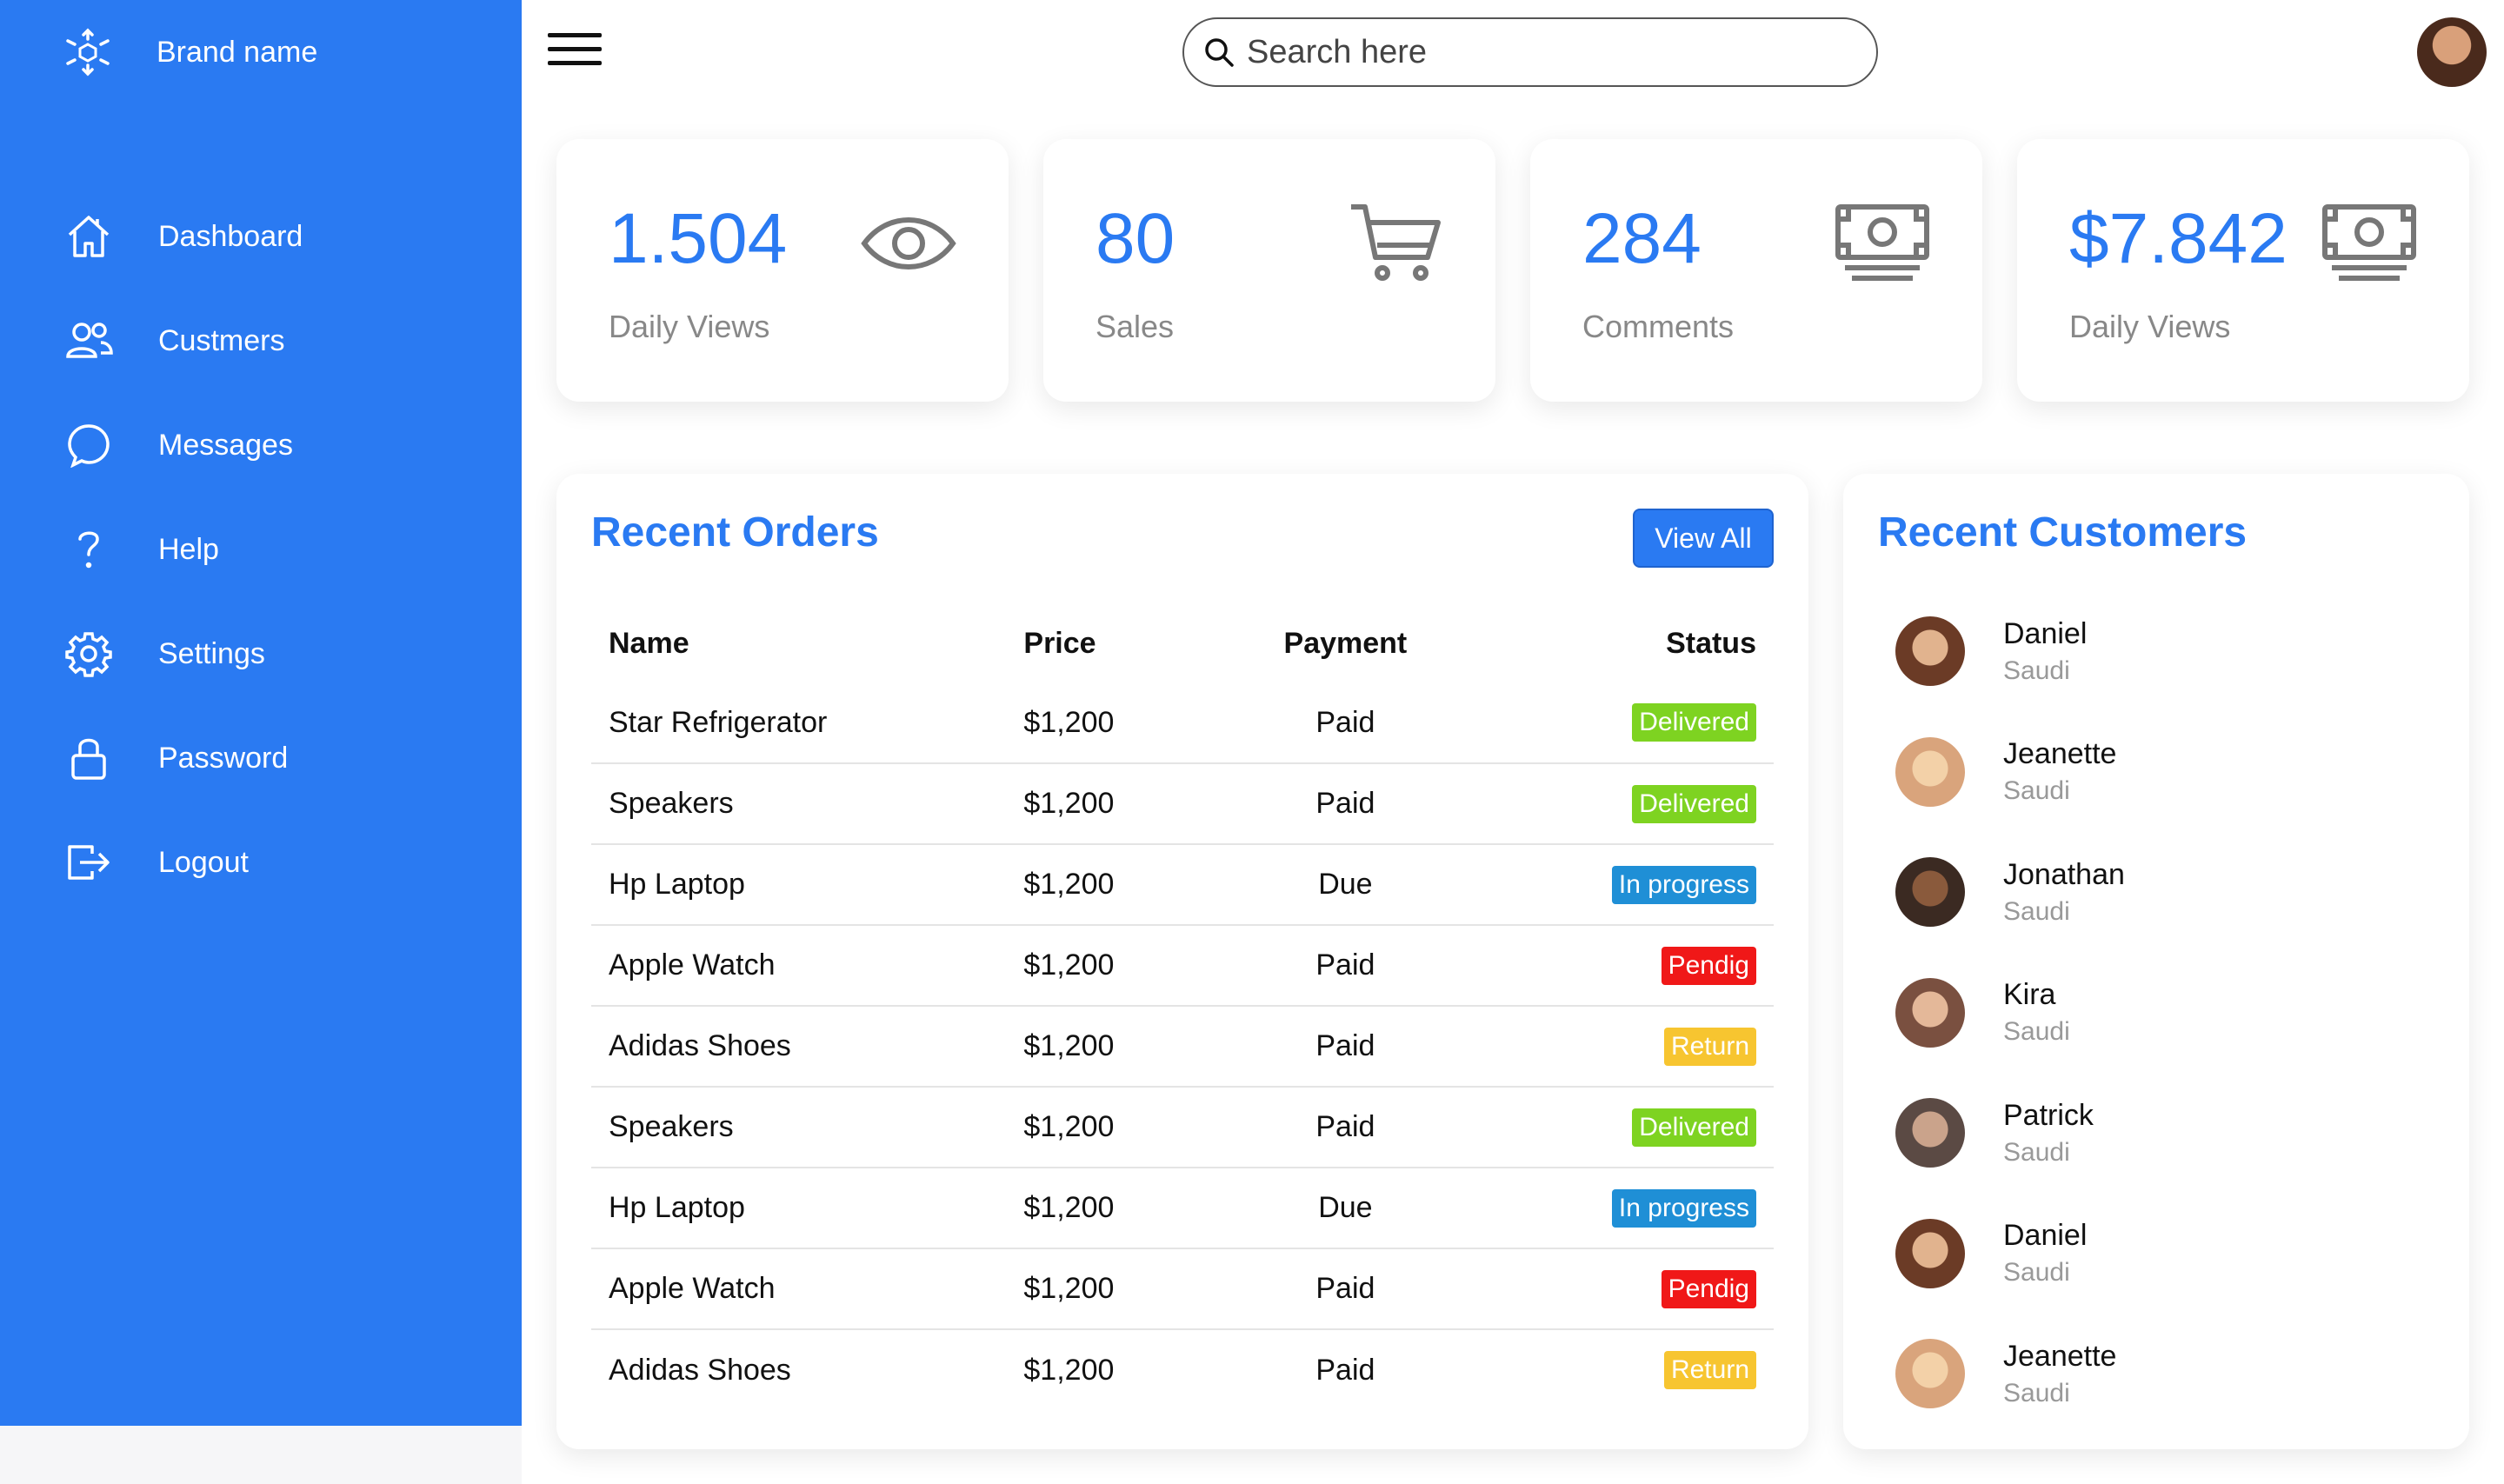 This screenshot has width=2504, height=1484. What do you see at coordinates (89, 341) in the screenshot?
I see `users-icon` at bounding box center [89, 341].